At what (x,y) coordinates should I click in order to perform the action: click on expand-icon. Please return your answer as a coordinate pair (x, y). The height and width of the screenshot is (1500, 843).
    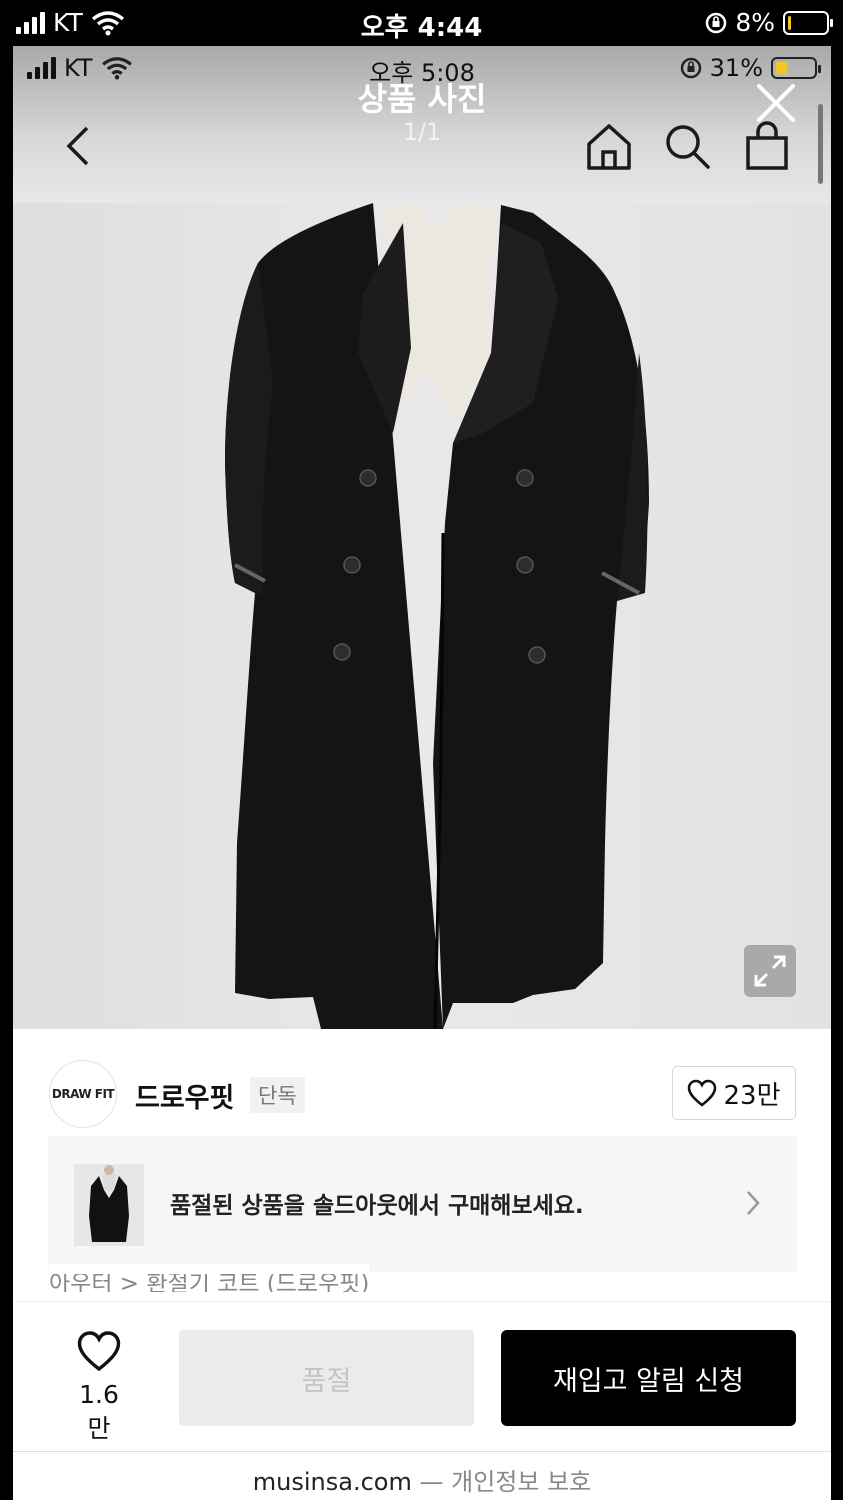
    Looking at the image, I should click on (770, 971).